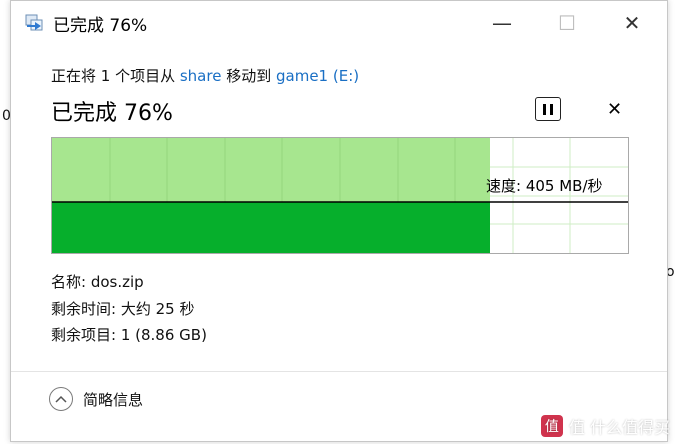 The width and height of the screenshot is (680, 444). What do you see at coordinates (112, 113) in the screenshot?
I see `percent-complete: 已完成 76%` at bounding box center [112, 113].